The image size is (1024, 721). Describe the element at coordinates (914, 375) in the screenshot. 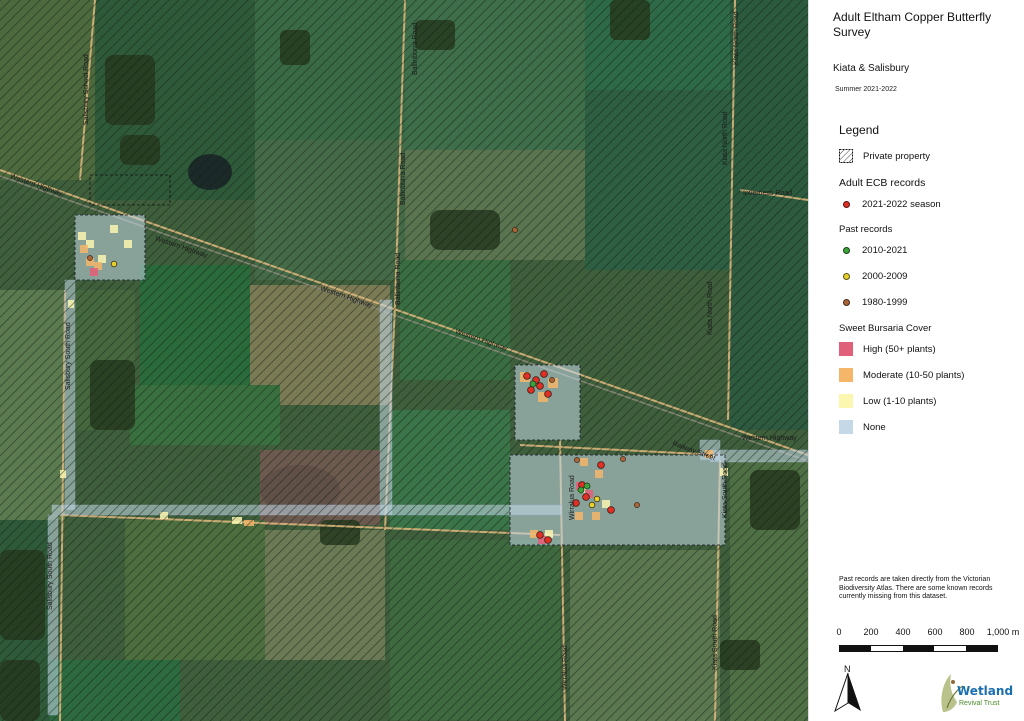

I see `legend-label: Moderate (10-50 plants)` at that location.